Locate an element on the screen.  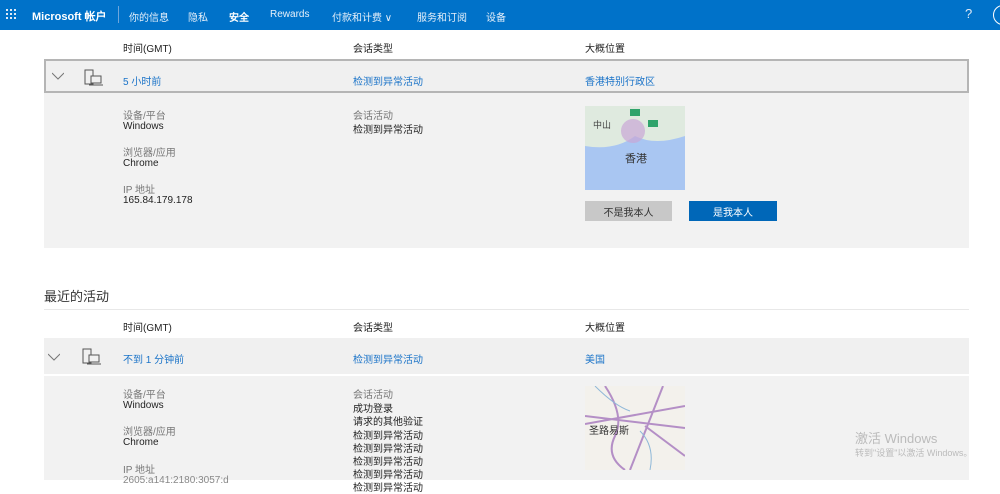
ip-value: 2605:a141:2180:3057:d is located at coordinates (176, 480).